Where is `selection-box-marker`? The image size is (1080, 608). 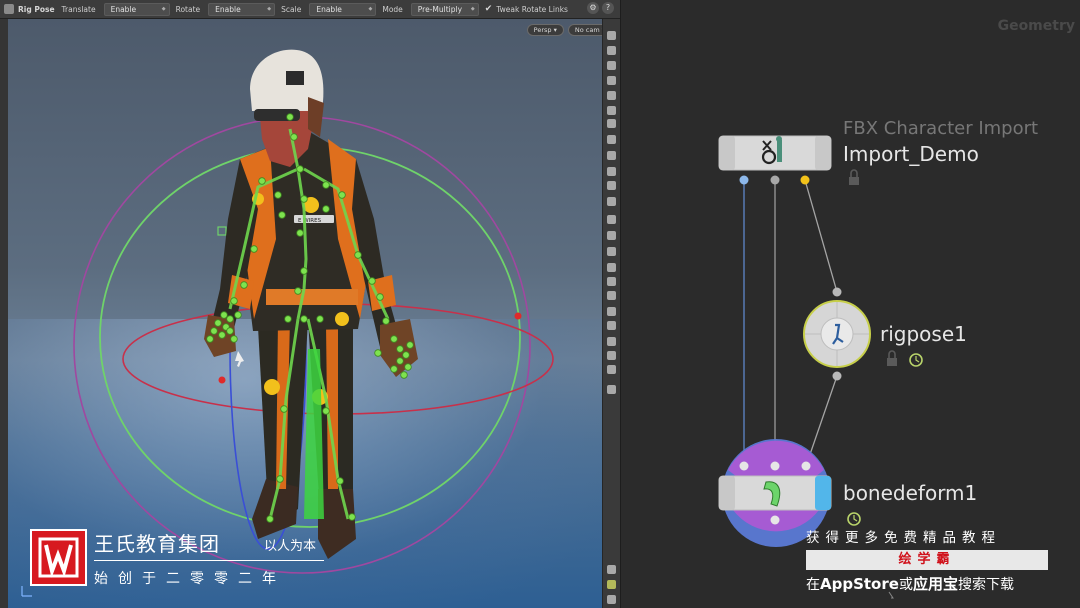
selection-box-marker is located at coordinates (222, 231).